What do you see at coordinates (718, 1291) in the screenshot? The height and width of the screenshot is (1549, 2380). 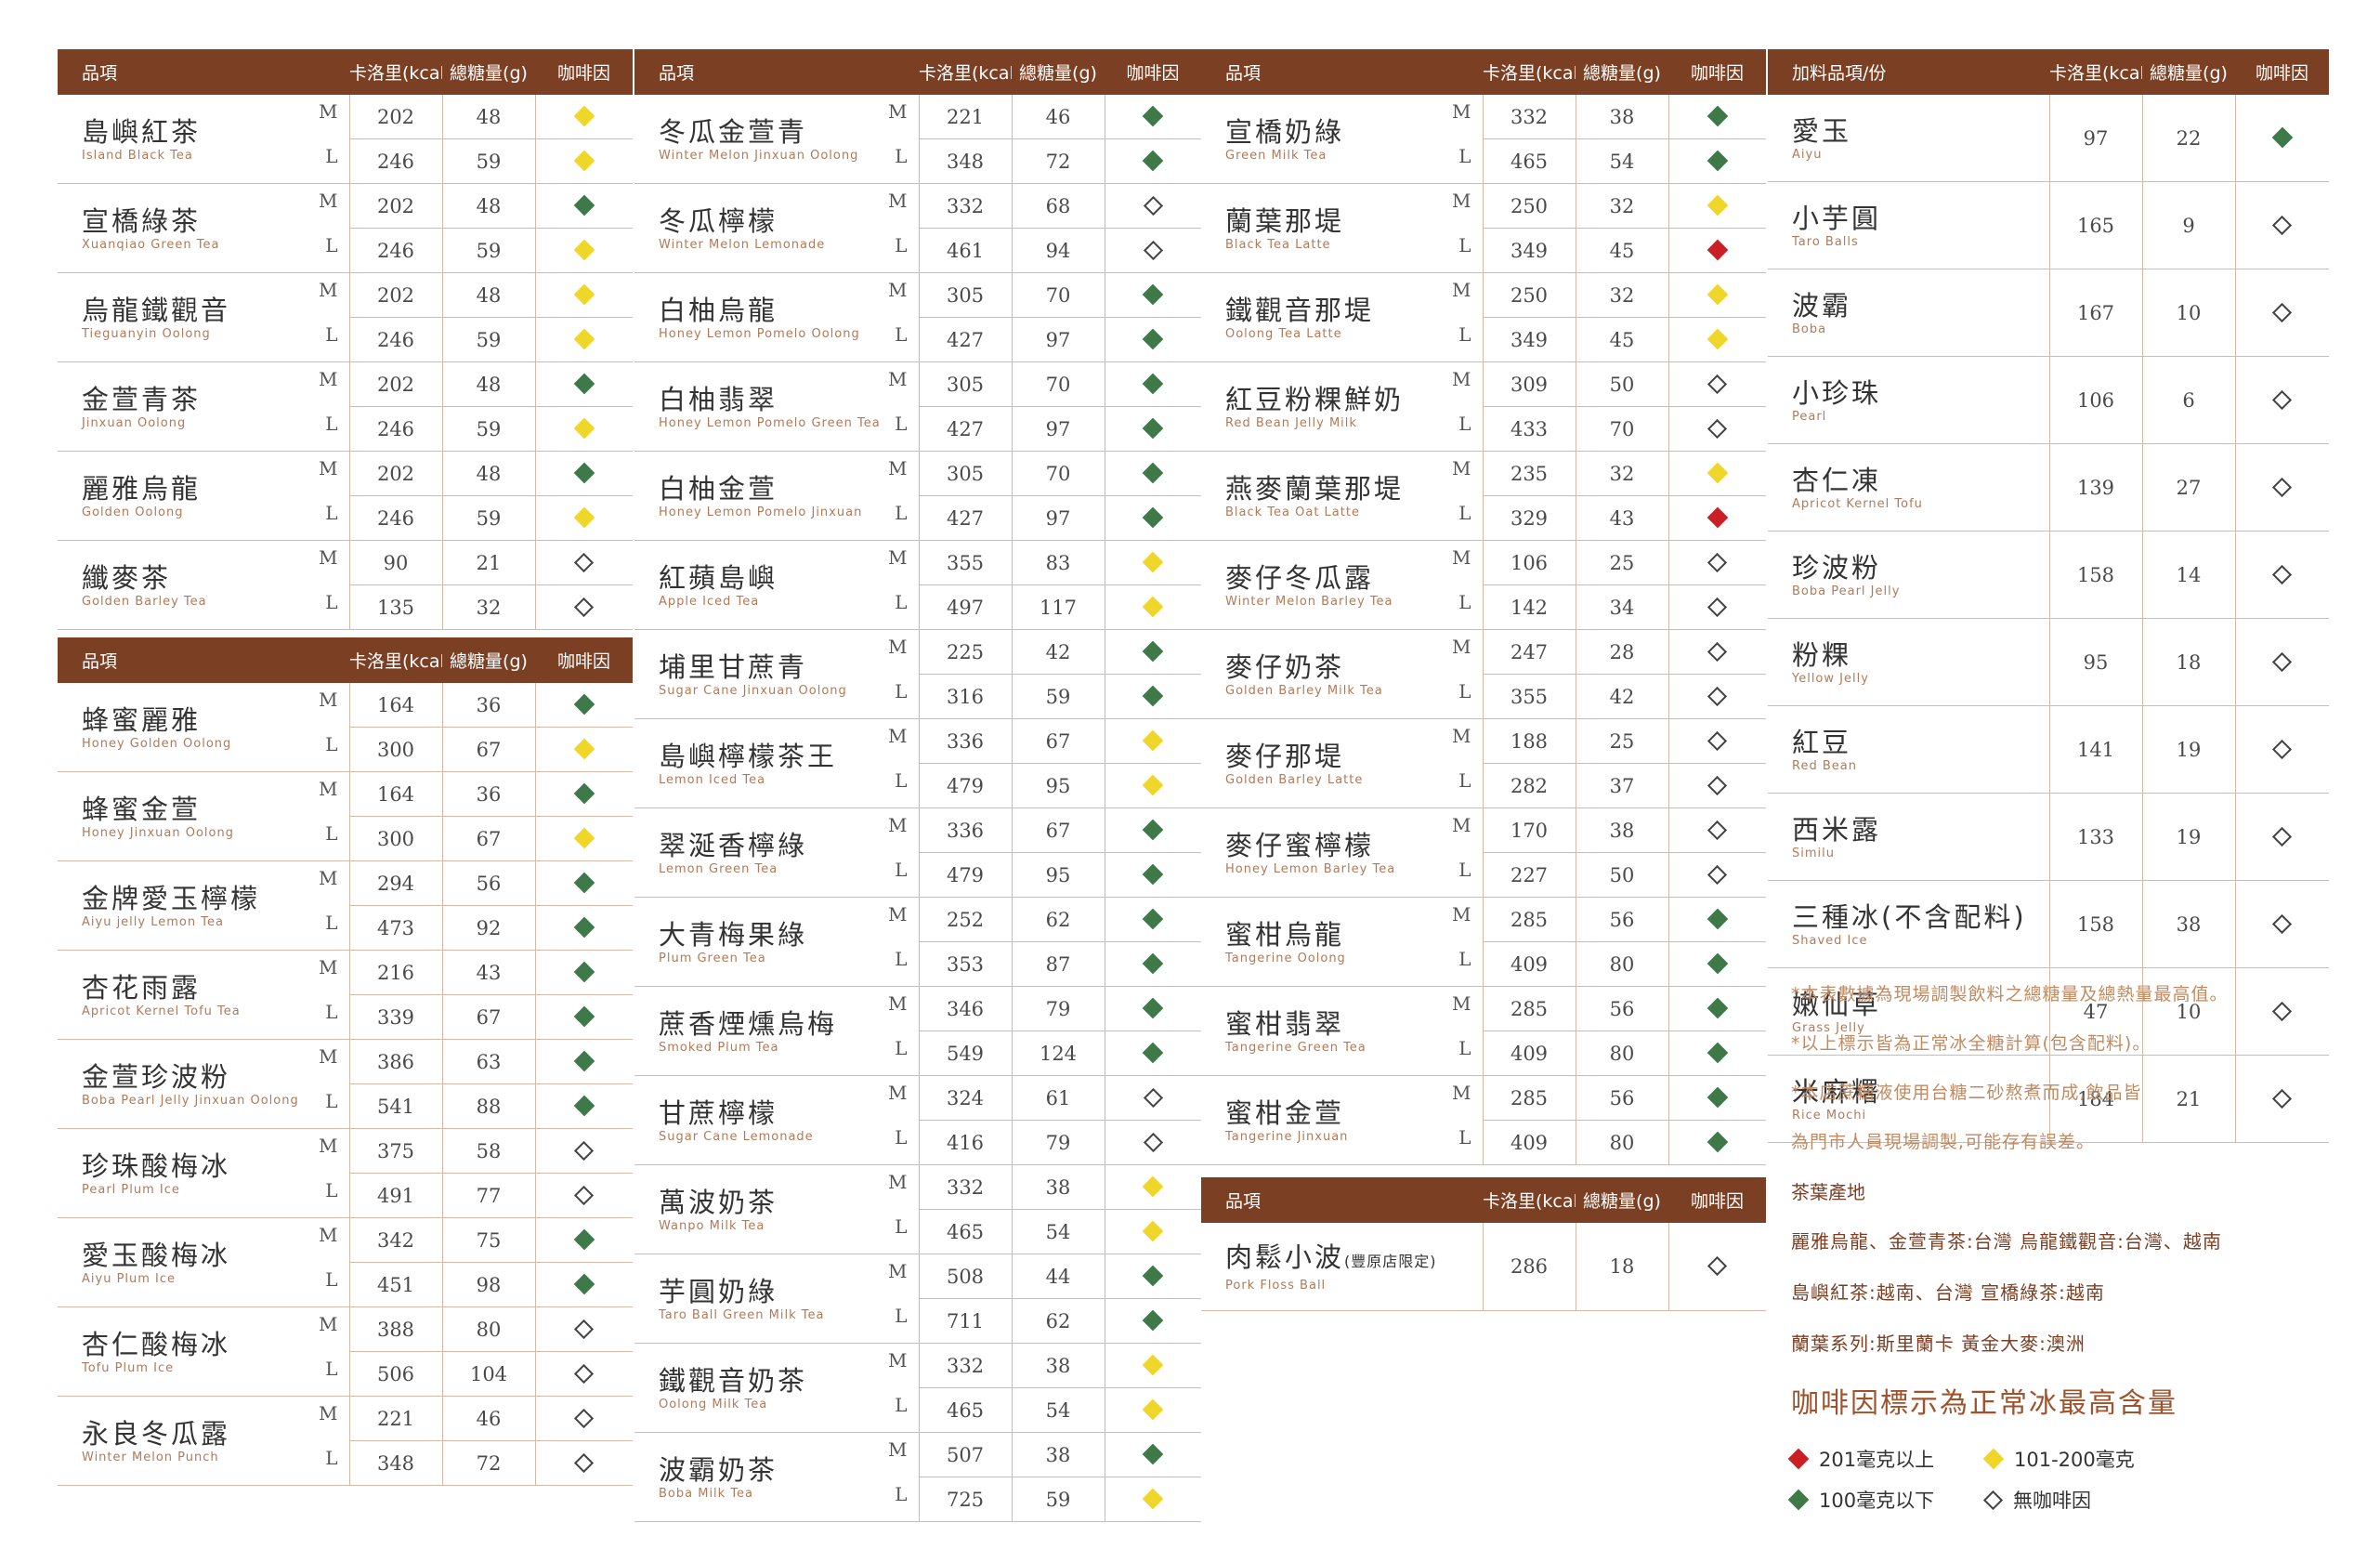 I see `item-name-zh-text: 芋圓奶綠` at bounding box center [718, 1291].